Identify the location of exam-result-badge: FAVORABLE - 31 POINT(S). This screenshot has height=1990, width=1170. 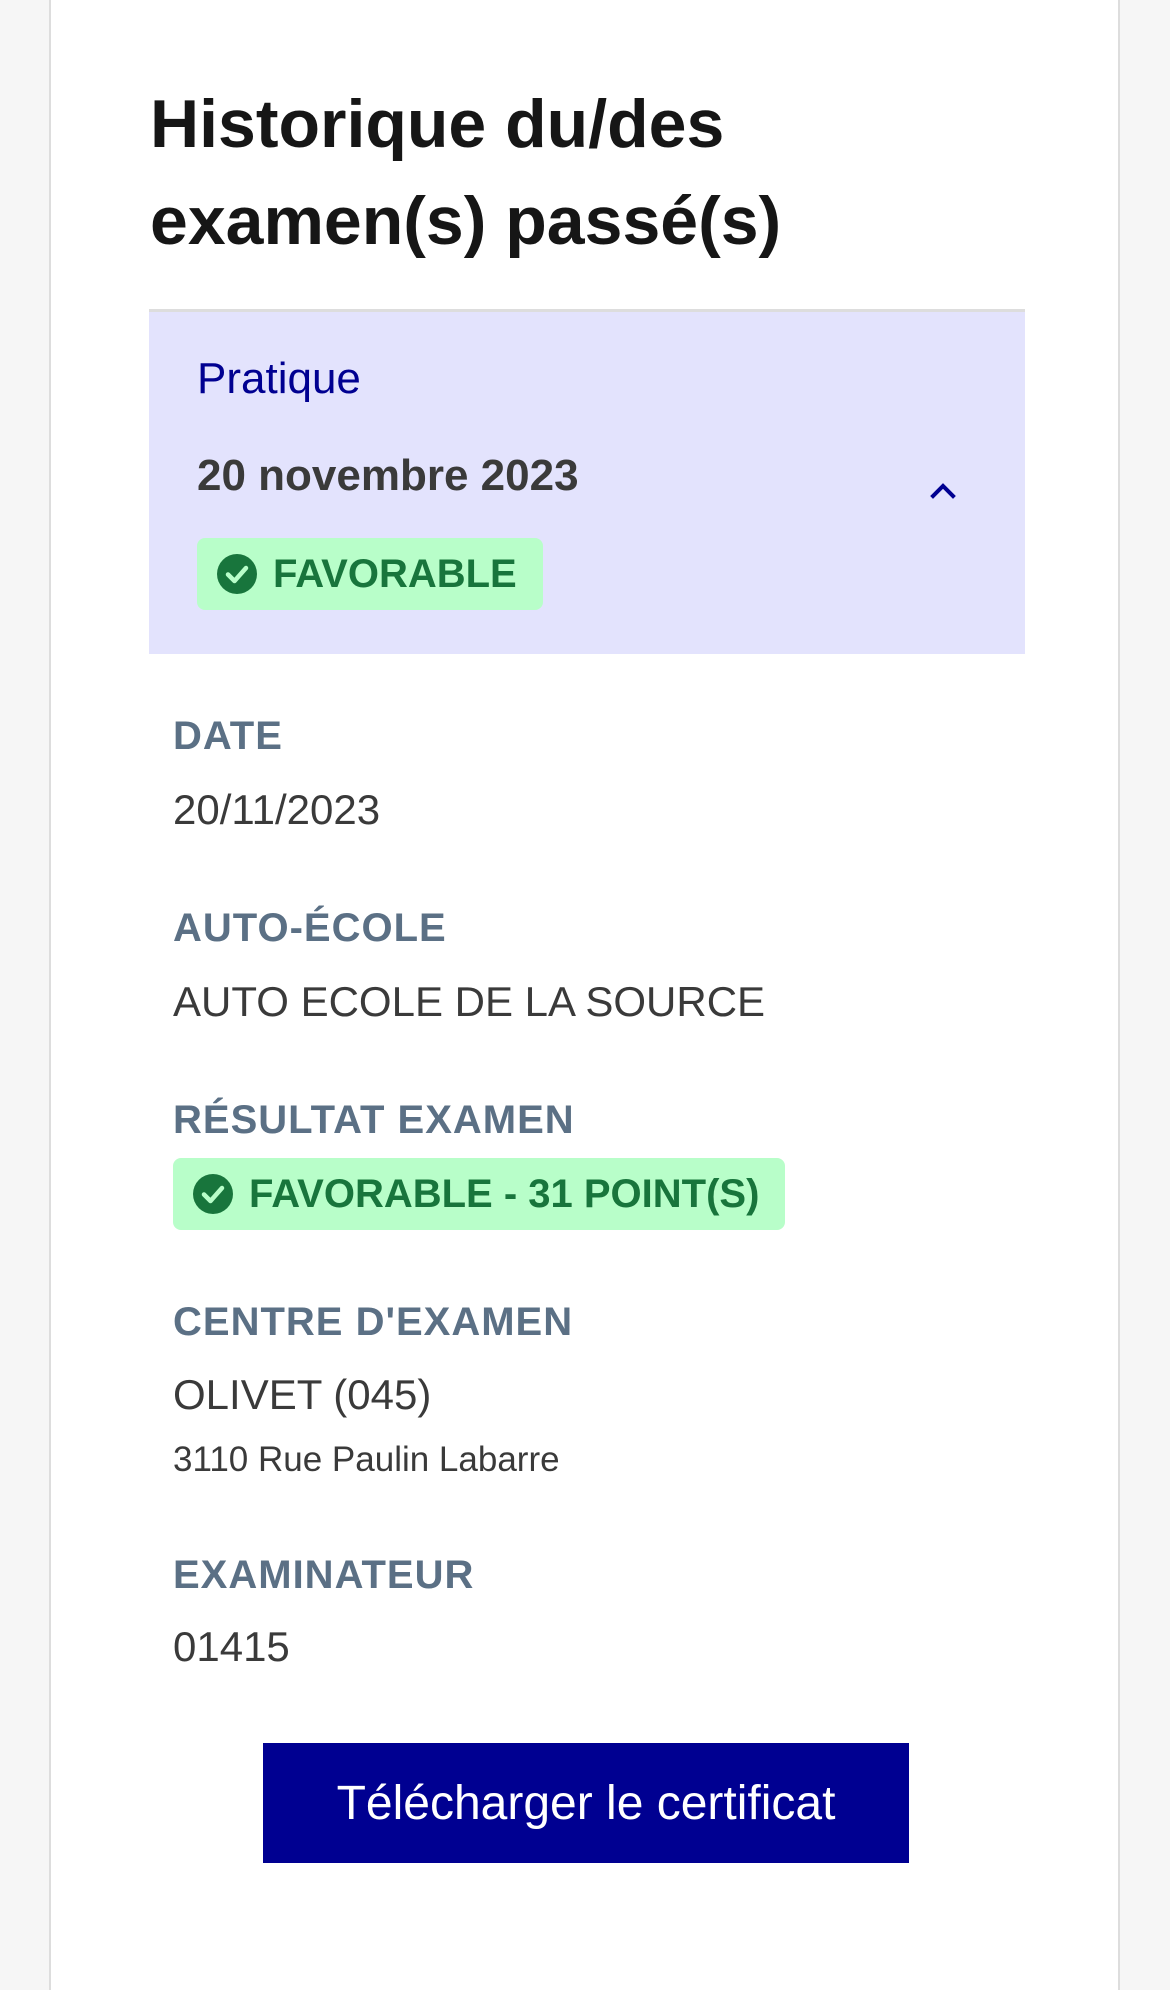
(479, 1194).